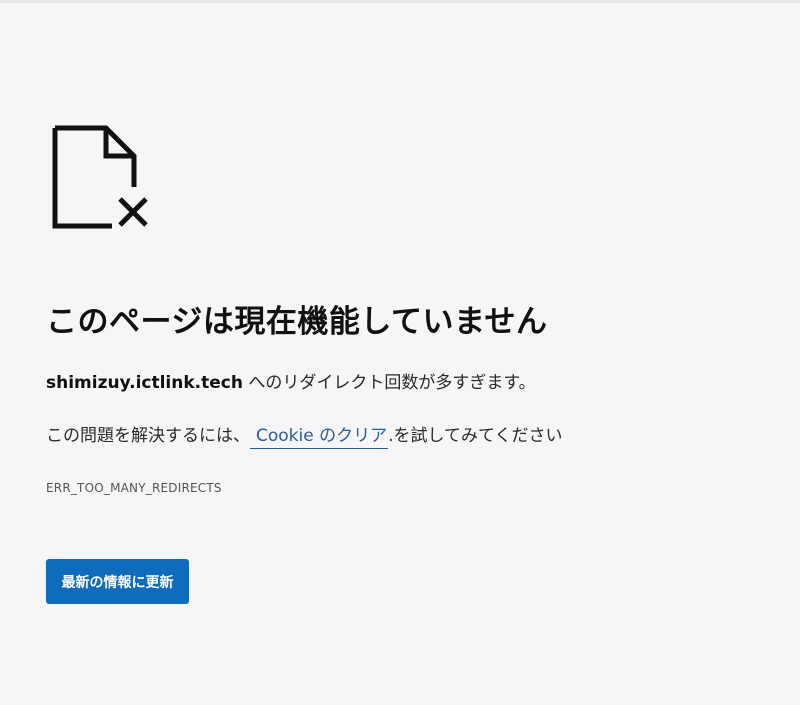  Describe the element at coordinates (134, 488) in the screenshot. I see `error-code: ERR_TOO_MANY_REDIRECTS` at that location.